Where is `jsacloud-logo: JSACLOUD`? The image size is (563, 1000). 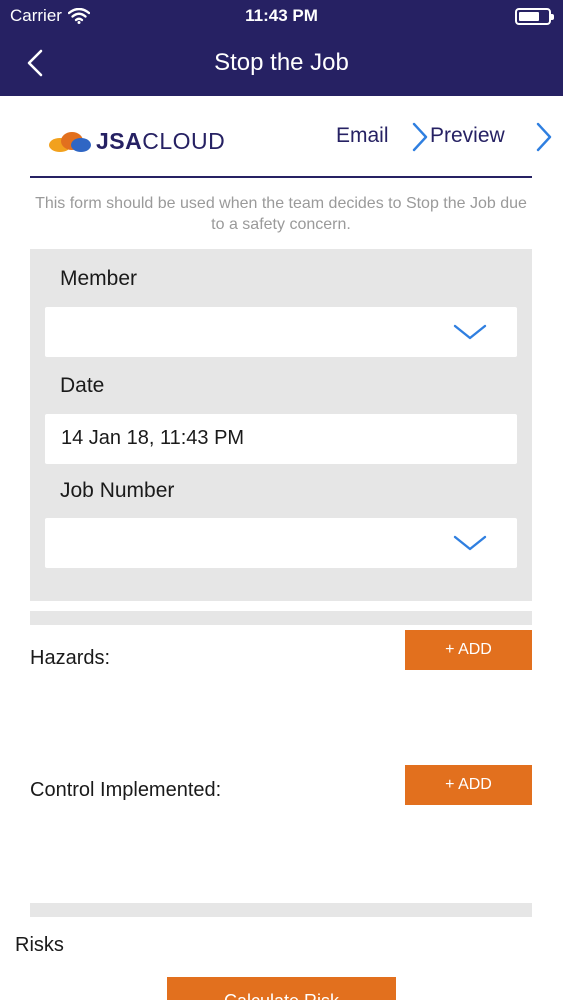
jsacloud-logo: JSACLOUD is located at coordinates (136, 141).